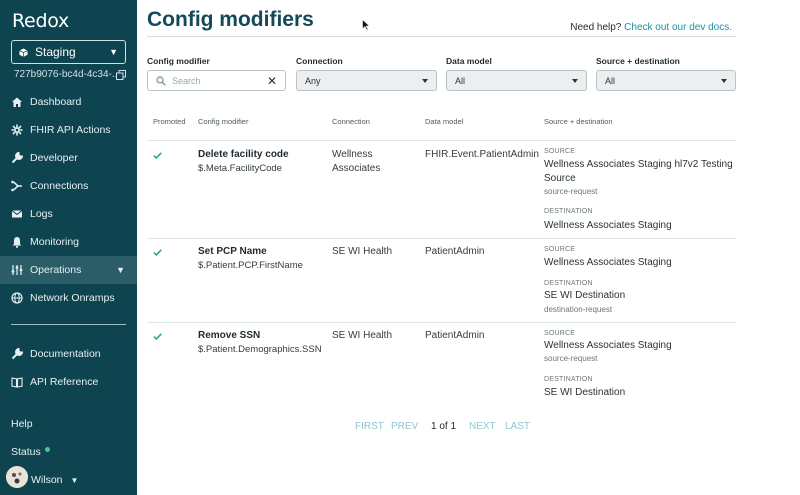  Describe the element at coordinates (243, 154) in the screenshot. I see `modifier-name: Delete facility code` at that location.